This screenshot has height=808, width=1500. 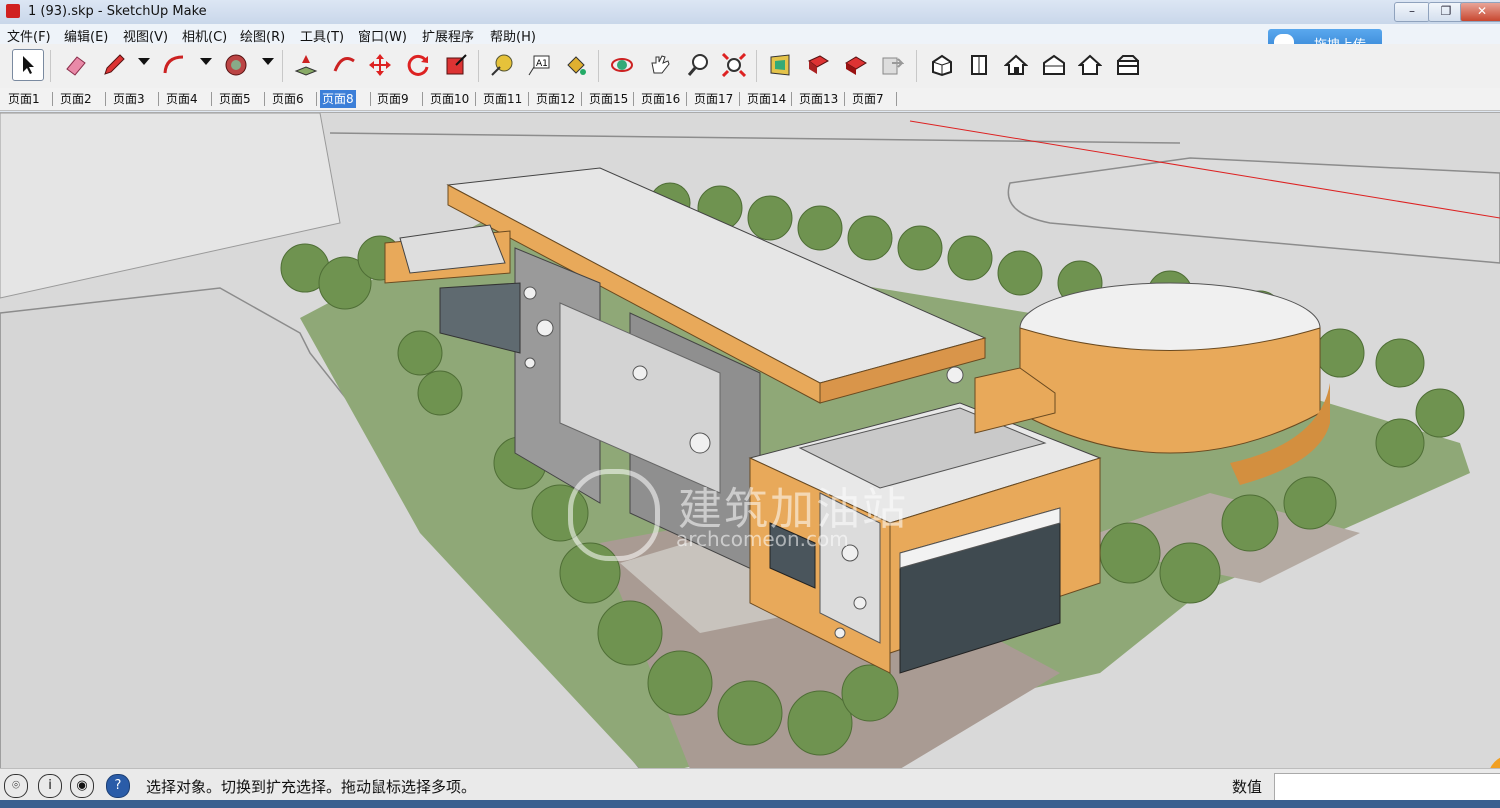 What do you see at coordinates (513, 35) in the screenshot?
I see `menu-help: 帮助(H)` at bounding box center [513, 35].